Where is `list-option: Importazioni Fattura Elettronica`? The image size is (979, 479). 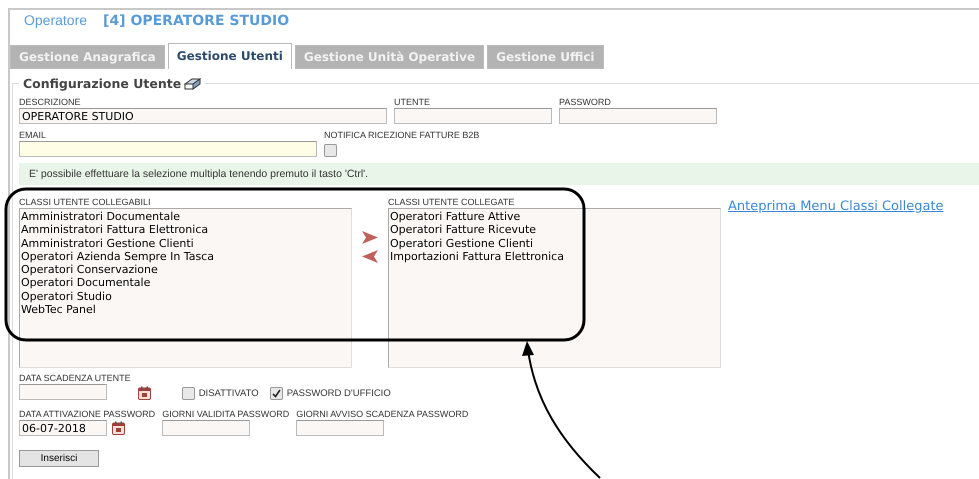
list-option: Importazioni Fattura Elettronica is located at coordinates (554, 257).